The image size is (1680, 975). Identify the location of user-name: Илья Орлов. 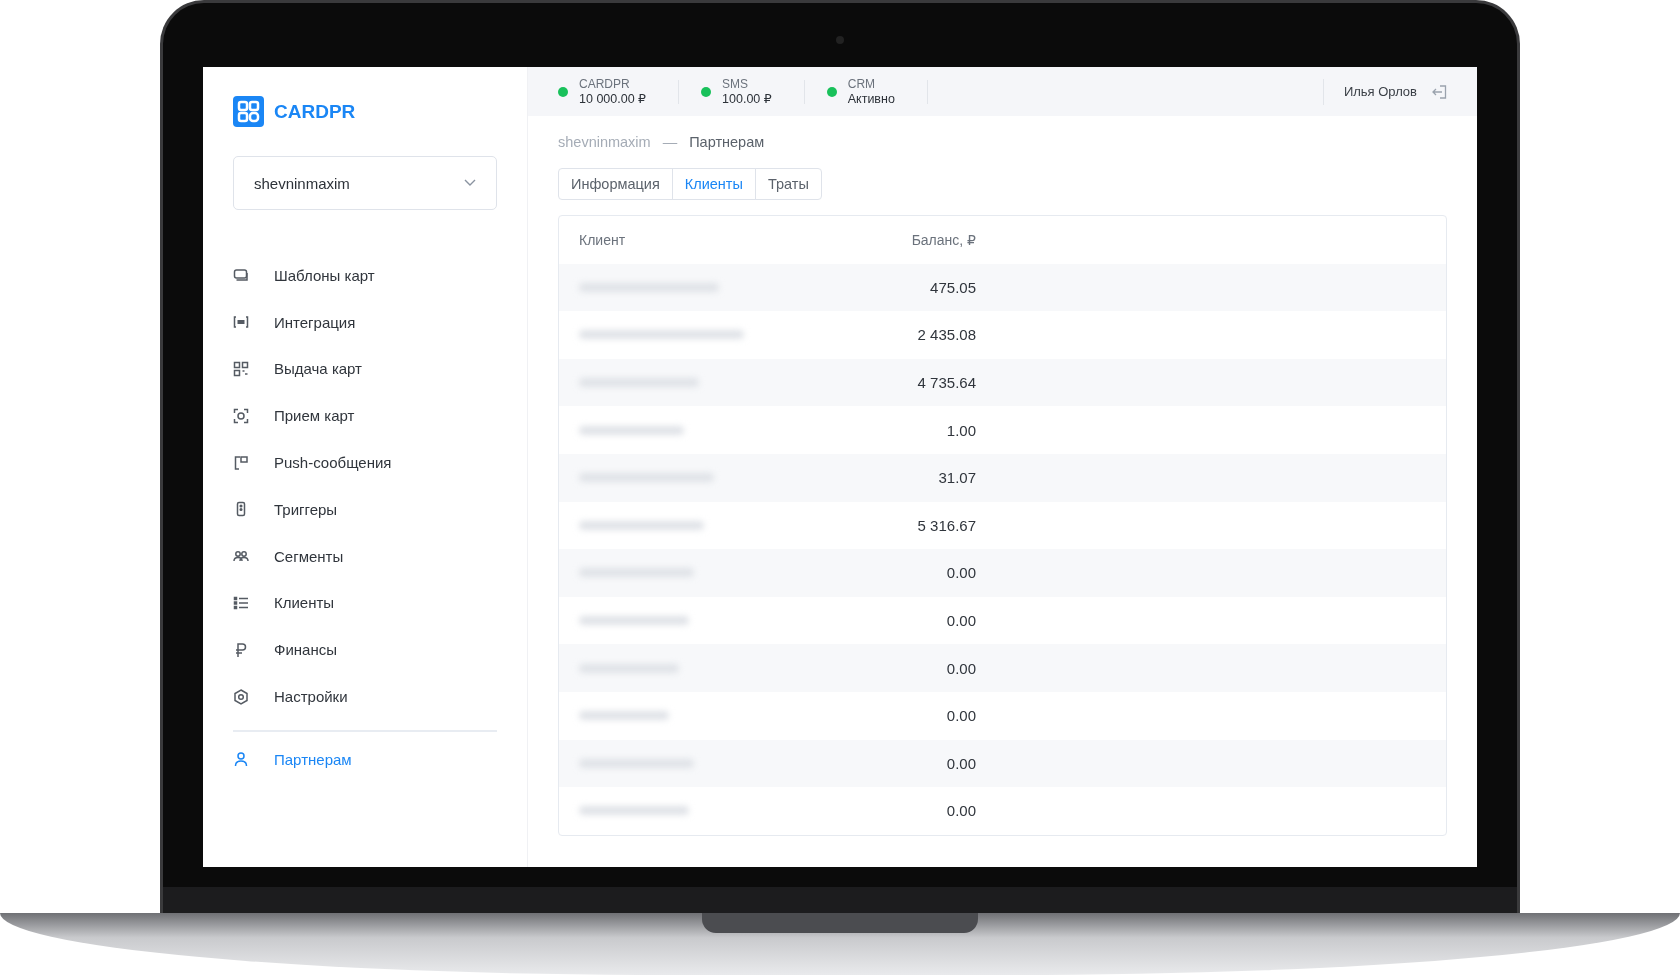
(1380, 91).